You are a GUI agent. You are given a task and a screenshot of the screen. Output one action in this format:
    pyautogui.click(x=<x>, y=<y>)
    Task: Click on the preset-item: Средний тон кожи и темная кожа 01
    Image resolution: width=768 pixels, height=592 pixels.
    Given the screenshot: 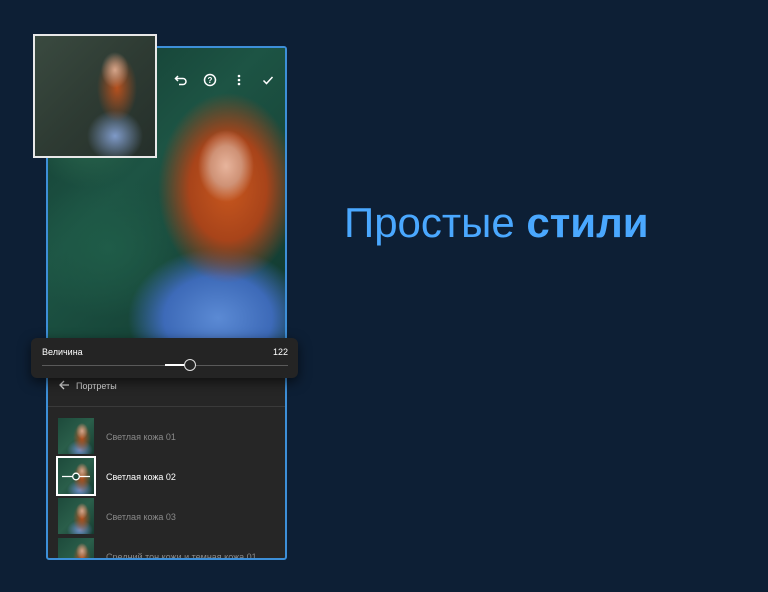 What is the action you would take?
    pyautogui.click(x=165, y=549)
    